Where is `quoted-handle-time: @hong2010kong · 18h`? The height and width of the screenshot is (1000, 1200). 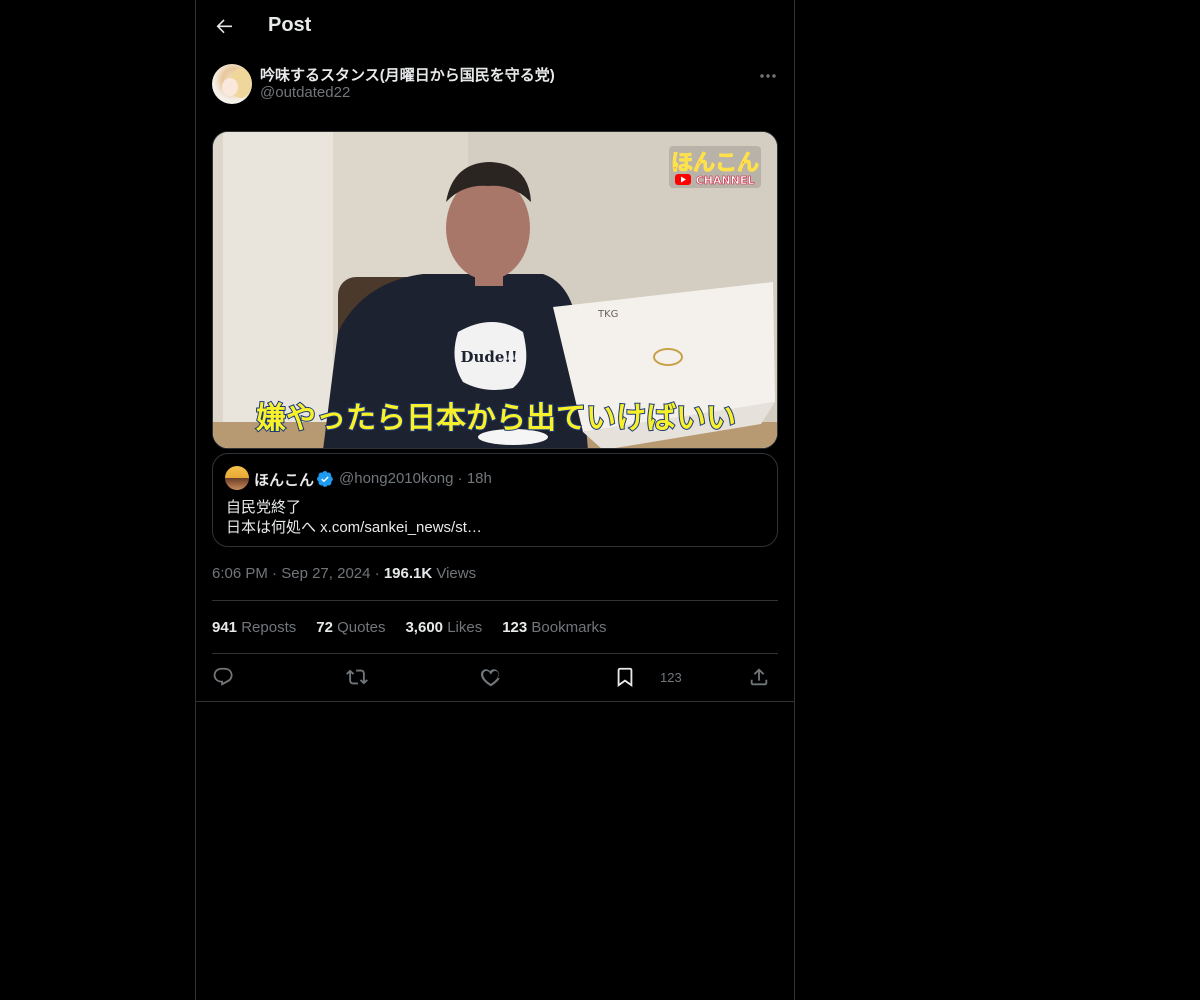
quoted-handle-time: @hong2010kong · 18h is located at coordinates (415, 478).